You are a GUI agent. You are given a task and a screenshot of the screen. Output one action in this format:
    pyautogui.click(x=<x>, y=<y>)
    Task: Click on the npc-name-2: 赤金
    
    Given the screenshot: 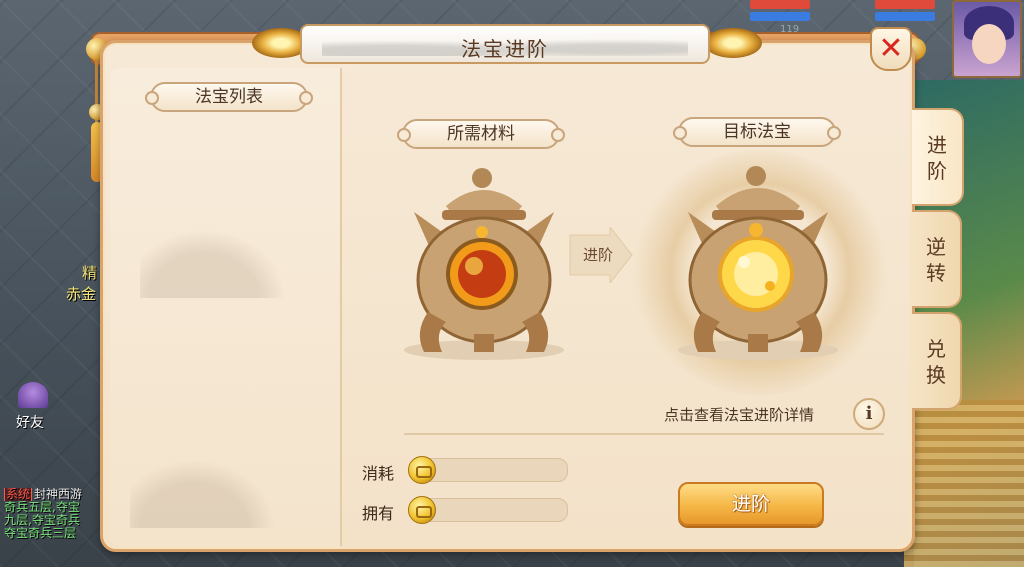 What is the action you would take?
    pyautogui.click(x=81, y=294)
    